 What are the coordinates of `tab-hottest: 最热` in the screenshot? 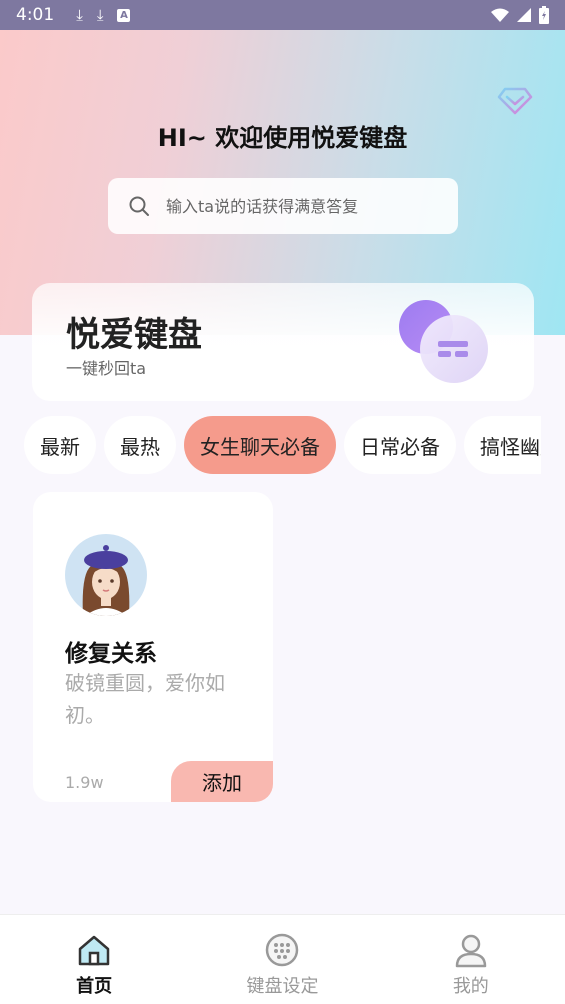 It's located at (140, 445).